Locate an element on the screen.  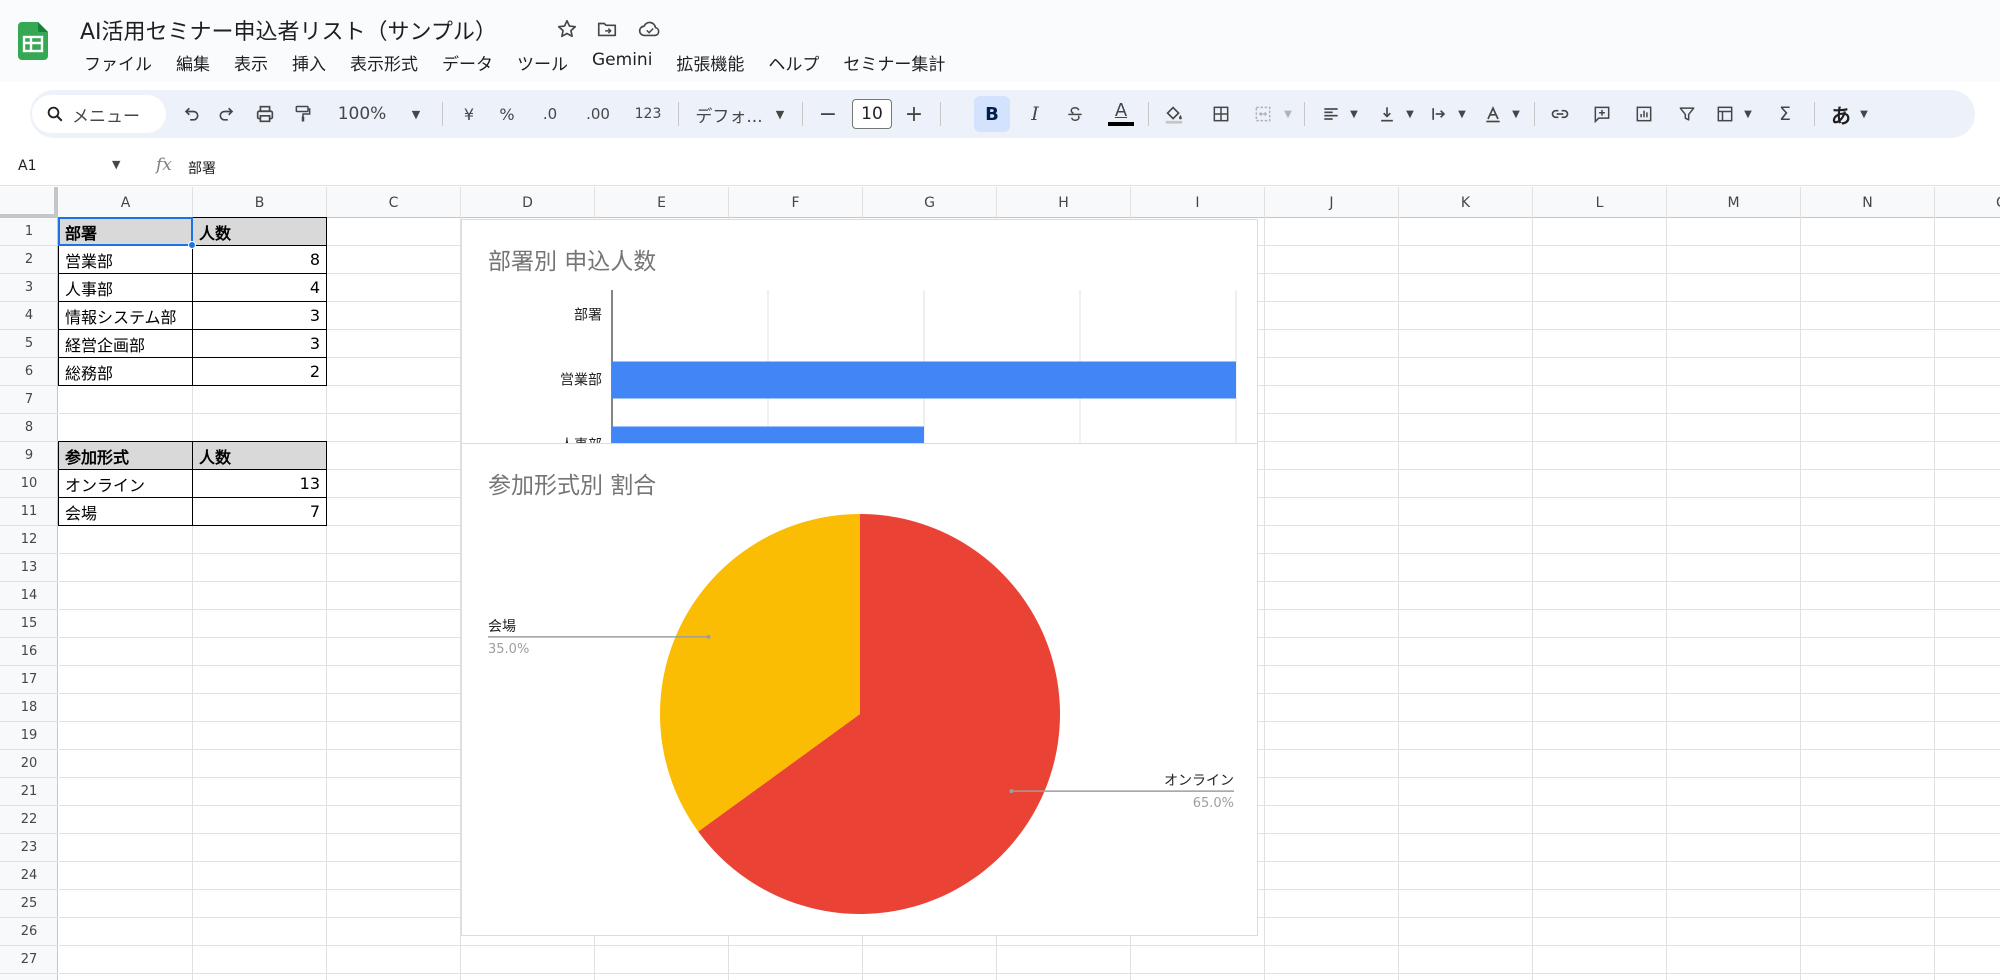
format-table-cell: 7 is located at coordinates (260, 512).